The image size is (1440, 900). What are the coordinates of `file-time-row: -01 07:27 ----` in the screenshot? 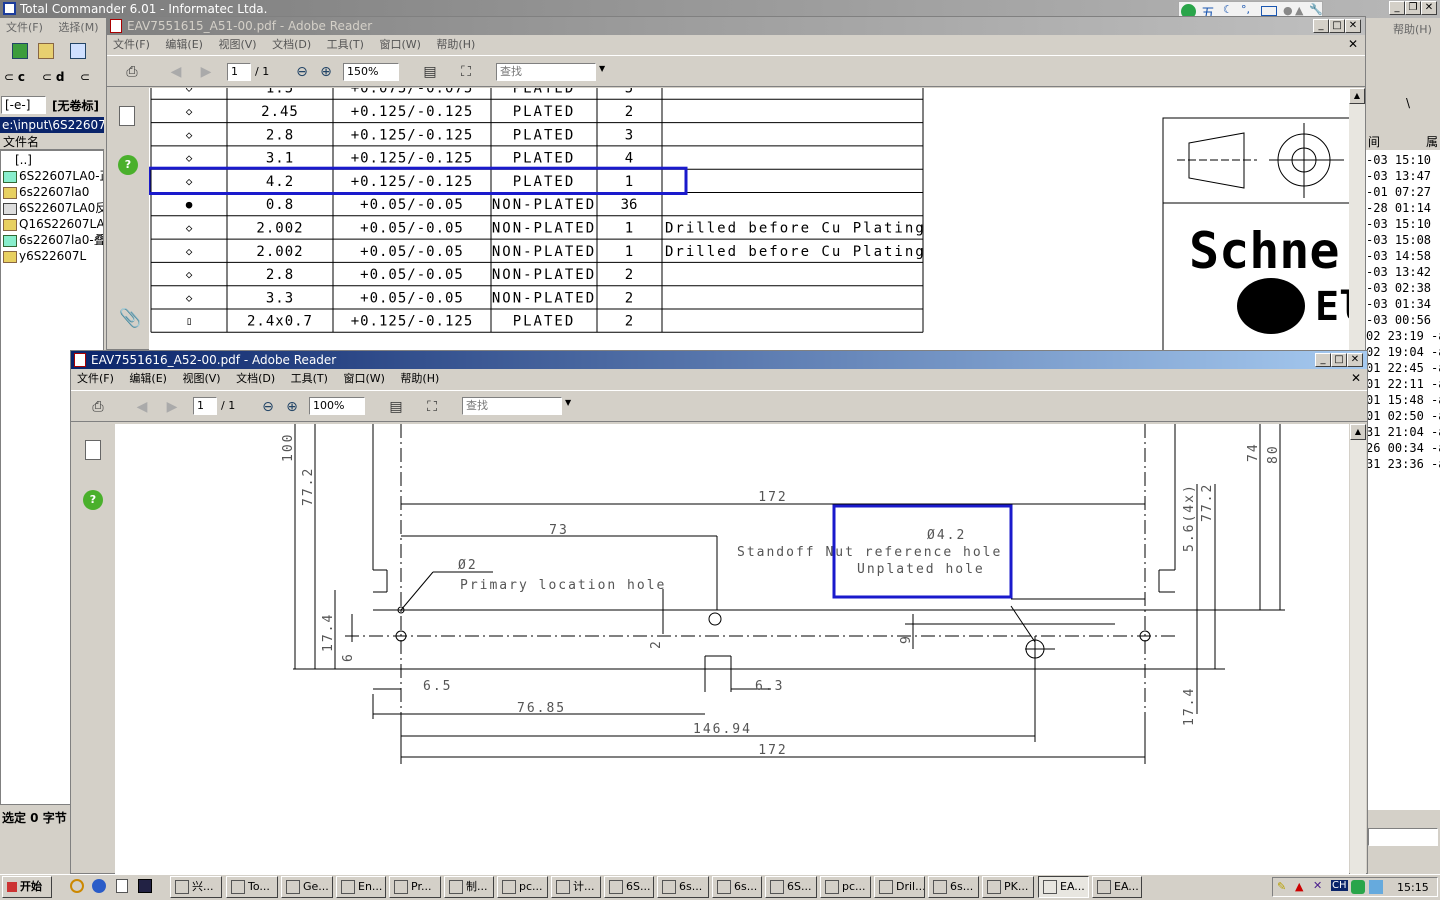 It's located at (1403, 192).